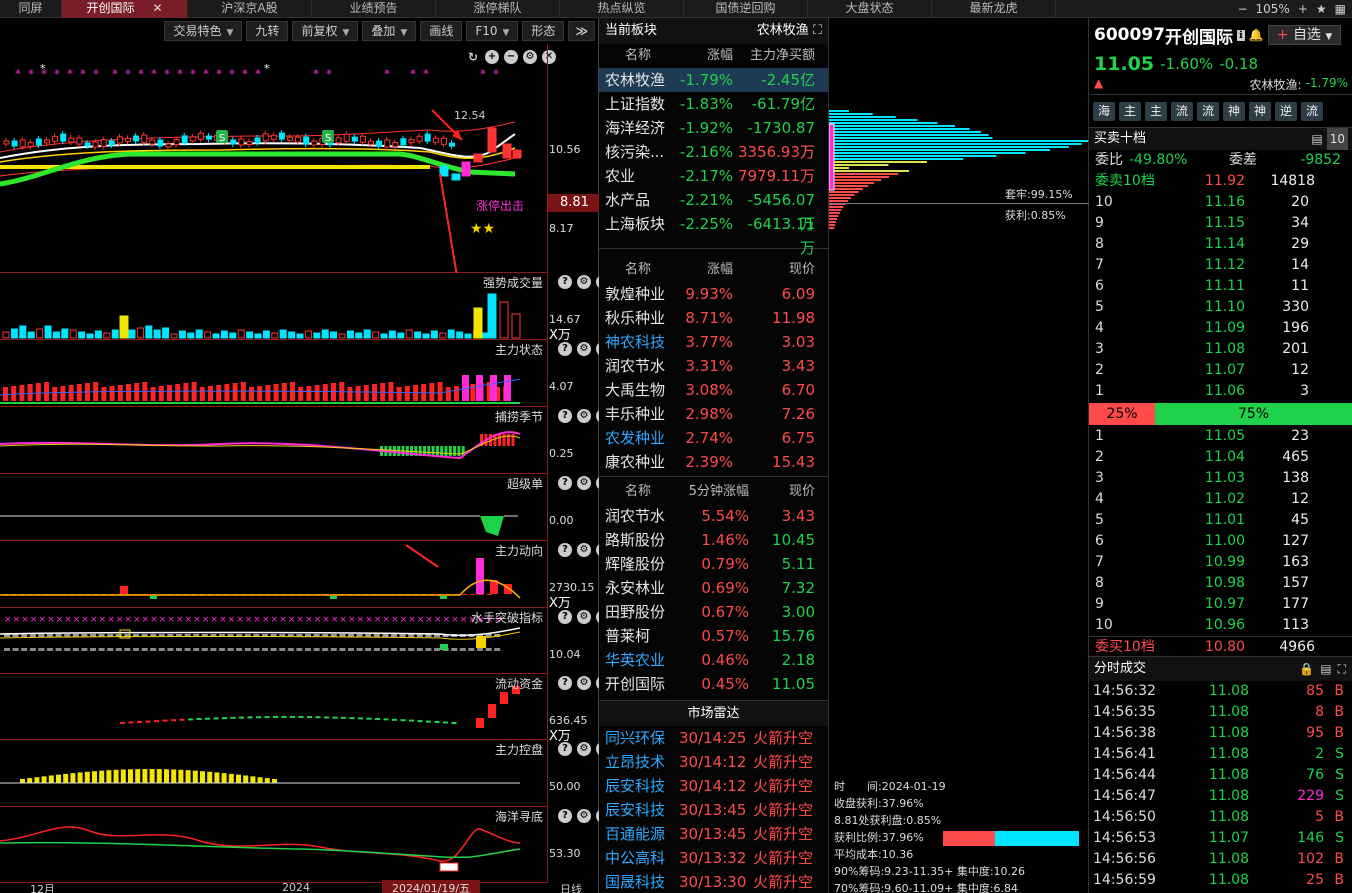 This screenshot has height=893, width=1352. I want to click on tab-same-screen: 同屏, so click(31, 9).